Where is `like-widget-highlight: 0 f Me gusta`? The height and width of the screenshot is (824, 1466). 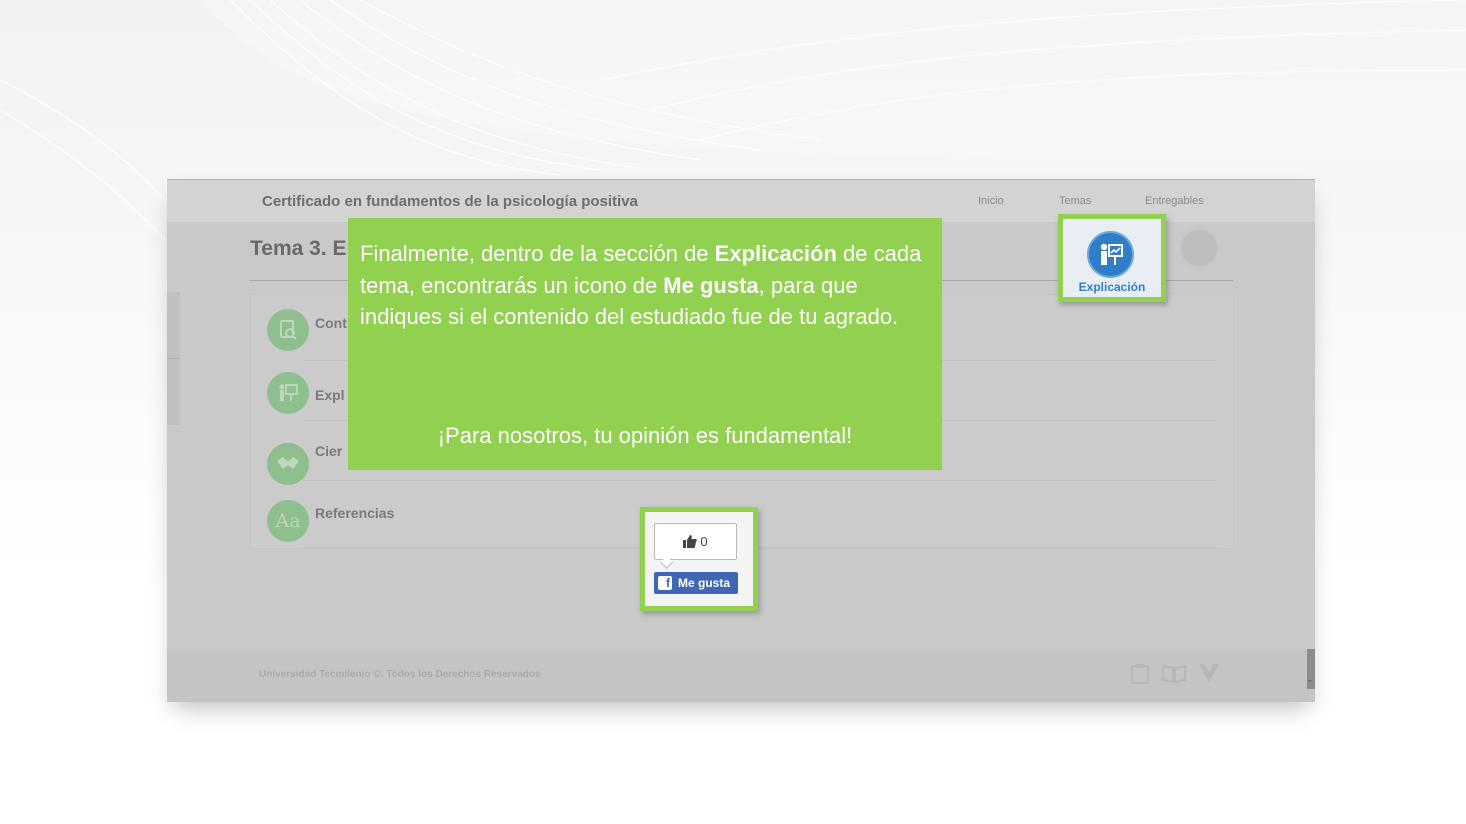 like-widget-highlight: 0 f Me gusta is located at coordinates (699, 559).